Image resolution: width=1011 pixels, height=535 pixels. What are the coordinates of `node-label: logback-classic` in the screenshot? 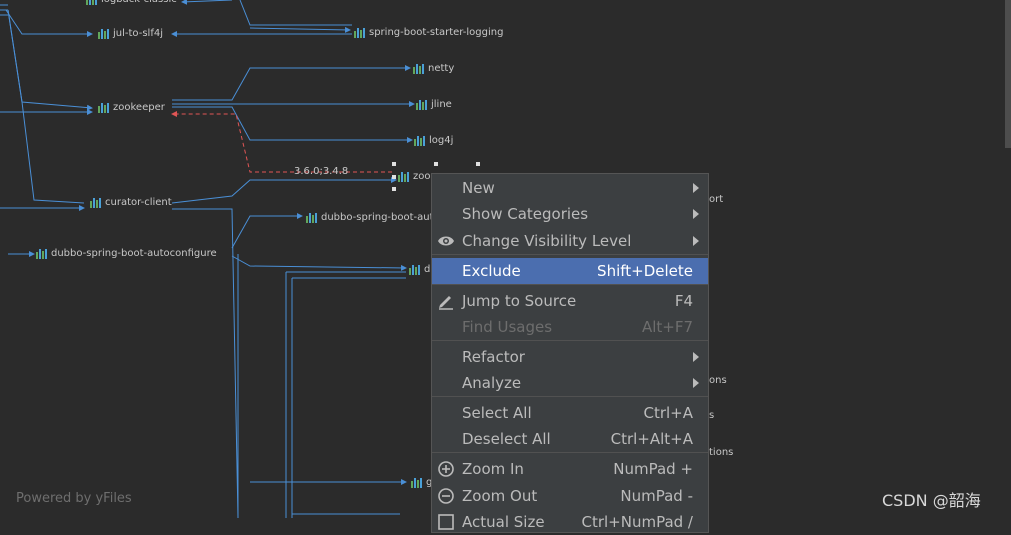 It's located at (139, 2).